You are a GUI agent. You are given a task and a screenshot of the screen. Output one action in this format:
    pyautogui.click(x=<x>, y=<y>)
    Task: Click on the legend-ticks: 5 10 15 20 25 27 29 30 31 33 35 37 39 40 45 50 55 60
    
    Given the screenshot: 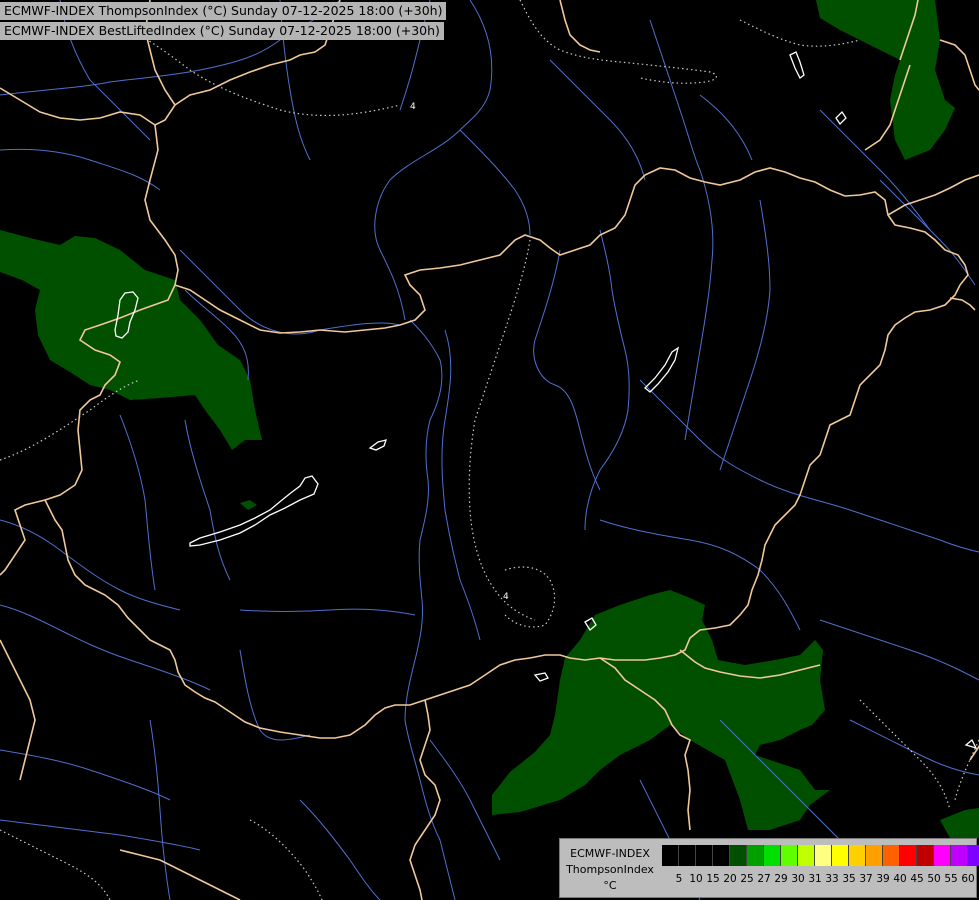 What is the action you would take?
    pyautogui.click(x=818, y=880)
    